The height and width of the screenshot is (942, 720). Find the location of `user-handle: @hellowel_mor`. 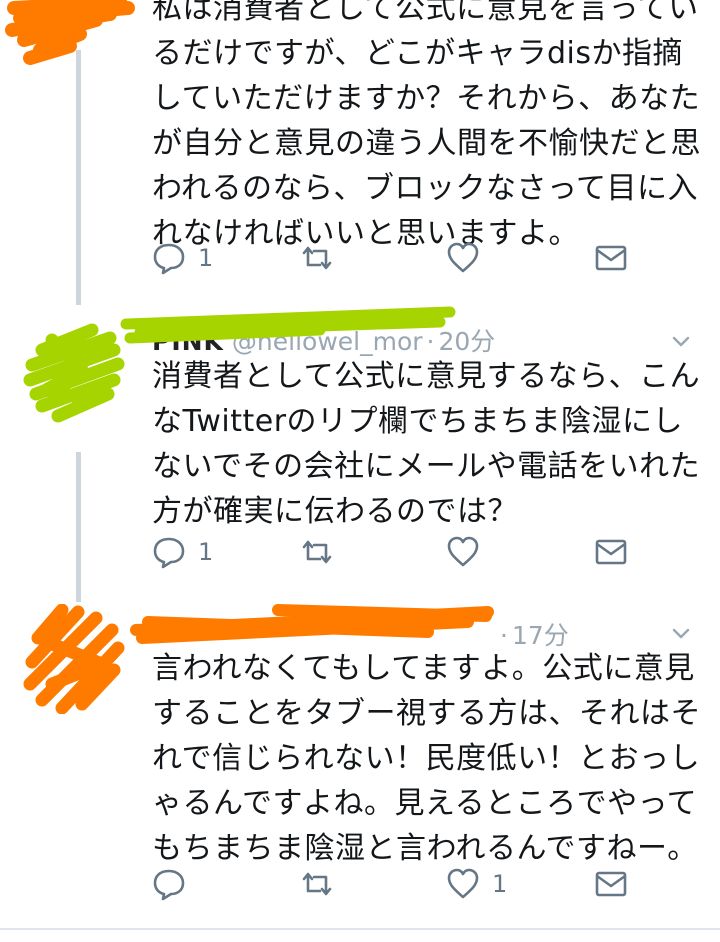

user-handle: @hellowel_mor is located at coordinates (327, 341).